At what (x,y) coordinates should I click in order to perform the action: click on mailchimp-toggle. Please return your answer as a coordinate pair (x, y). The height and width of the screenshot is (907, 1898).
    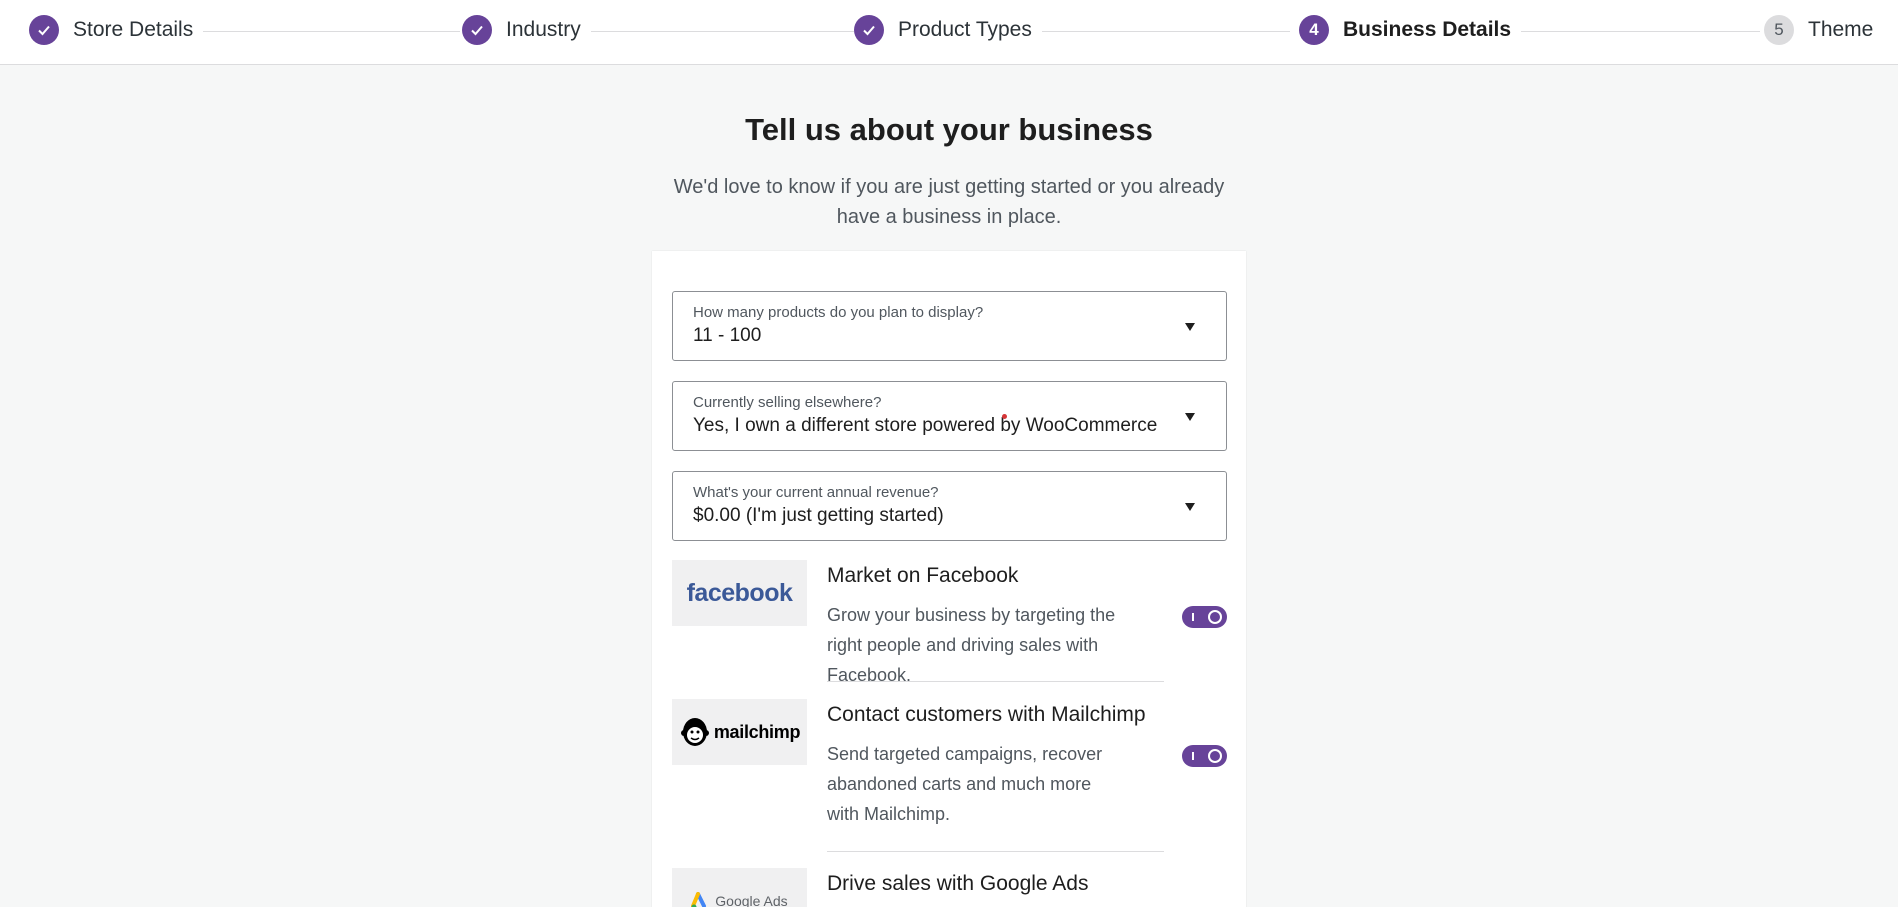
    Looking at the image, I should click on (1204, 756).